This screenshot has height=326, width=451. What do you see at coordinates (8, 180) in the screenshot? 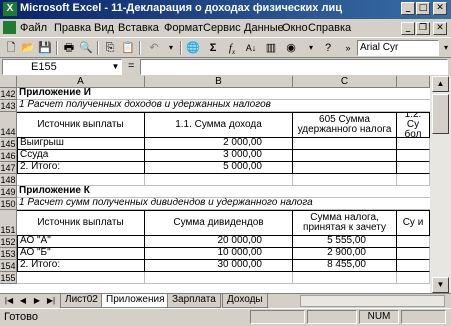
I see `row-header: 148` at bounding box center [8, 180].